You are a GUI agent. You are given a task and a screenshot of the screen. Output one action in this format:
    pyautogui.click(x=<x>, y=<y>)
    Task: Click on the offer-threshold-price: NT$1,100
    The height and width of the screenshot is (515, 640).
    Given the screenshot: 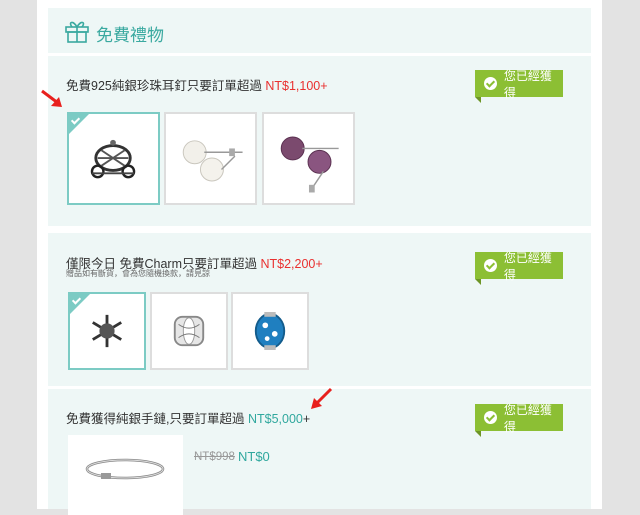 What is the action you would take?
    pyautogui.click(x=293, y=86)
    